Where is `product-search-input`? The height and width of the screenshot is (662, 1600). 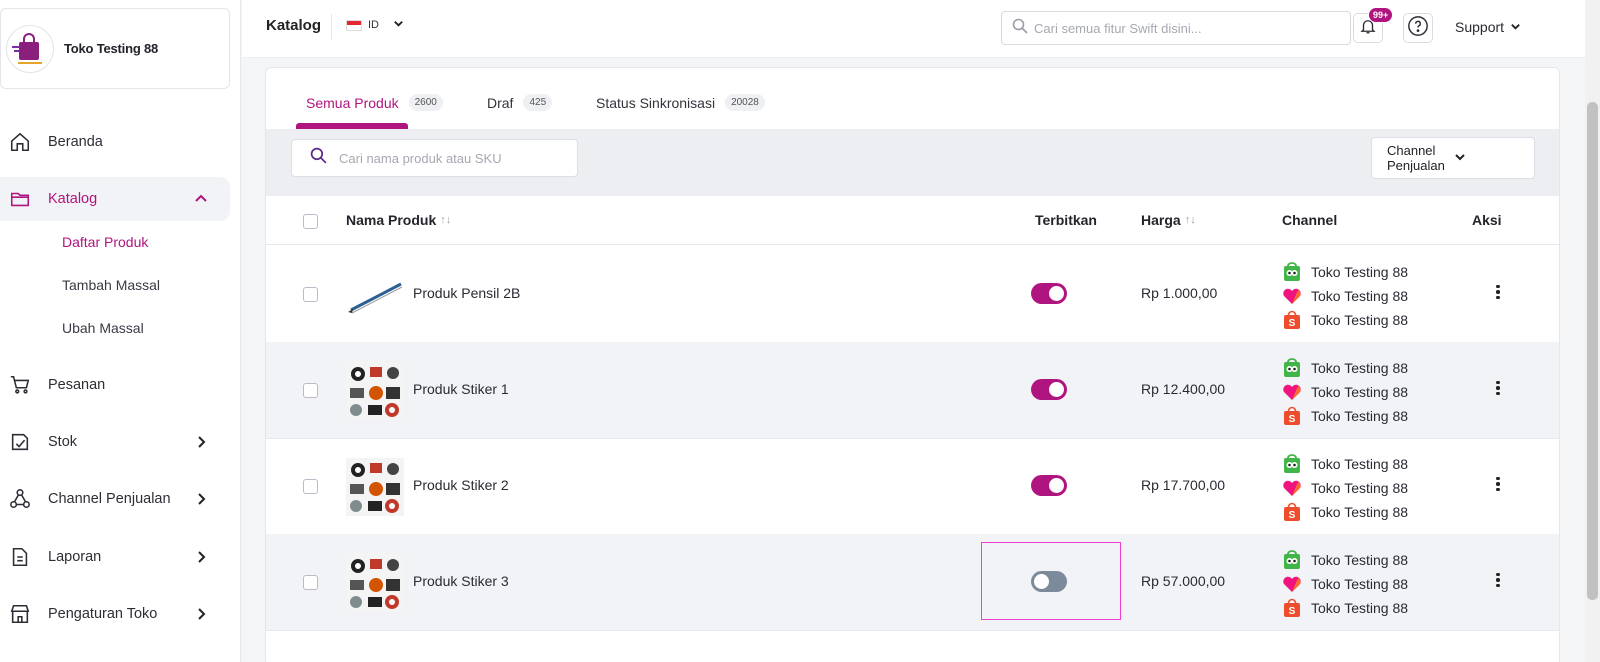 product-search-input is located at coordinates (449, 158).